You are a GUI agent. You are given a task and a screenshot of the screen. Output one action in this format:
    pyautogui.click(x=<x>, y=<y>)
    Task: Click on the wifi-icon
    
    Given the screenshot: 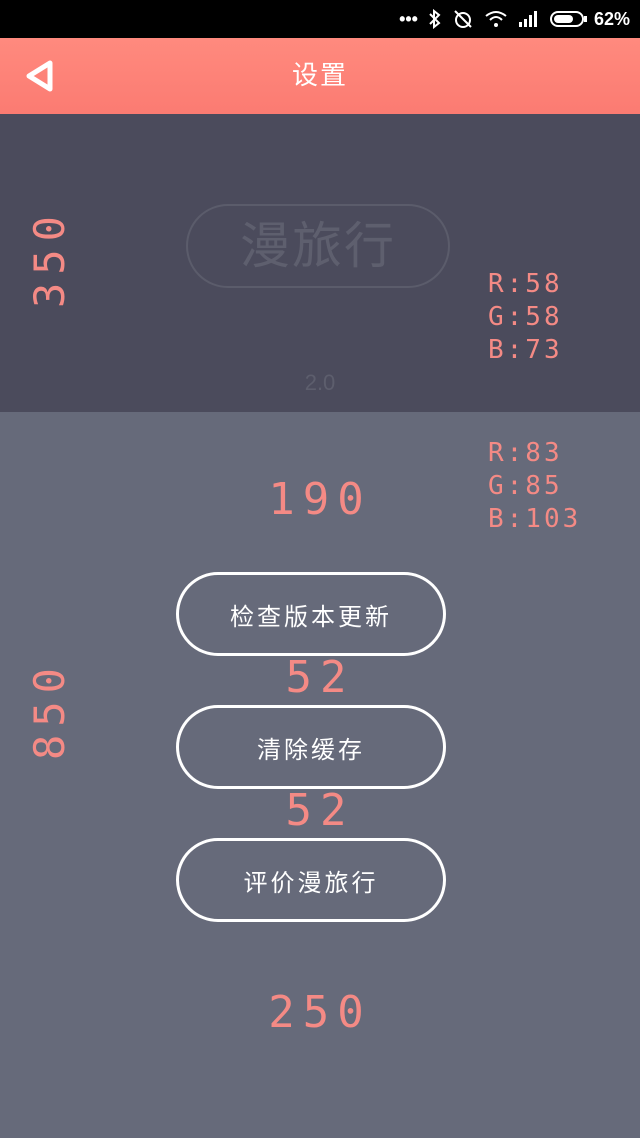 What is the action you would take?
    pyautogui.click(x=496, y=19)
    